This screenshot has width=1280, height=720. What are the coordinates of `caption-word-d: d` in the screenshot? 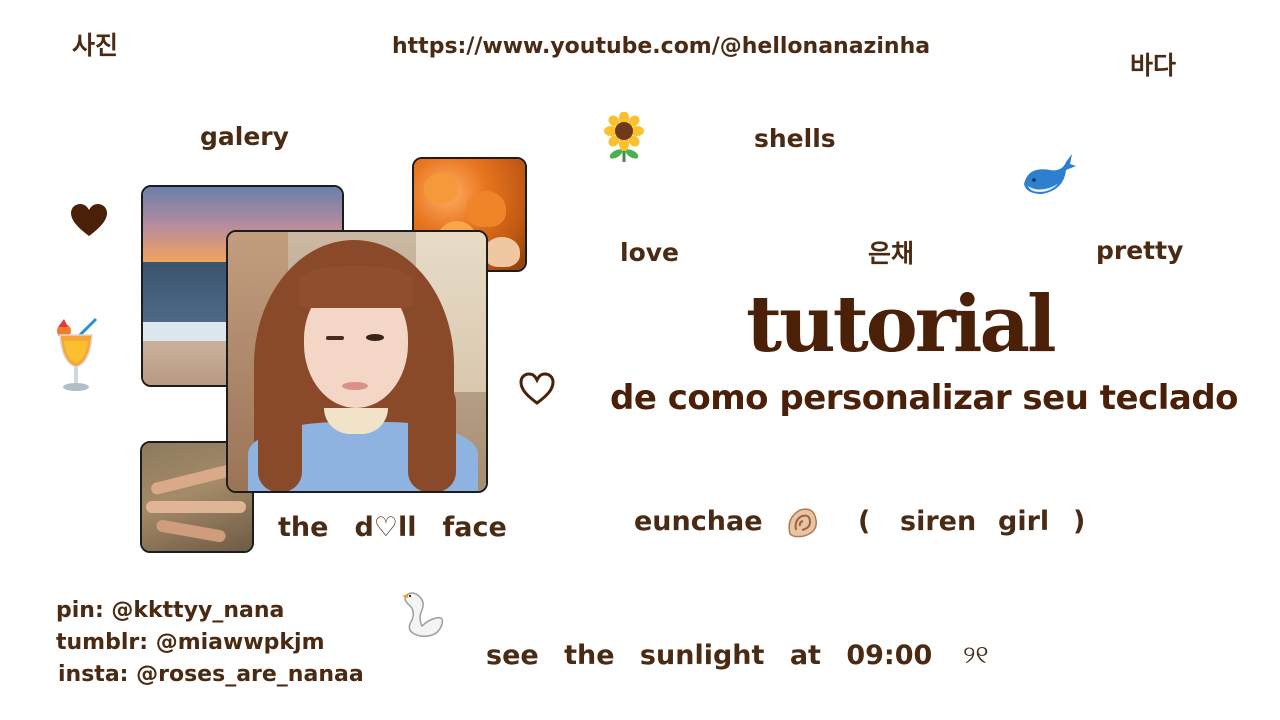 It's located at (364, 527).